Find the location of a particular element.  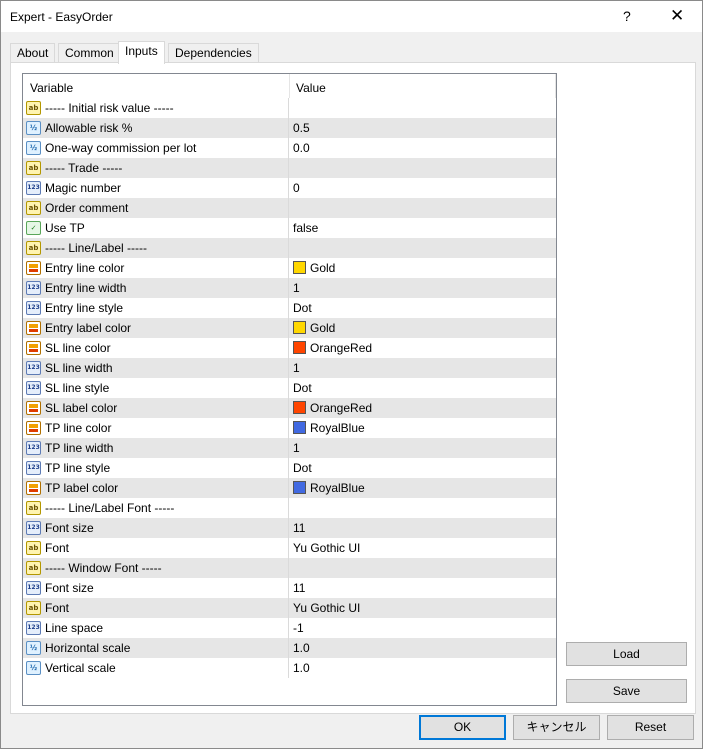

table-row: SL line color OrangeRed is located at coordinates (289, 348).